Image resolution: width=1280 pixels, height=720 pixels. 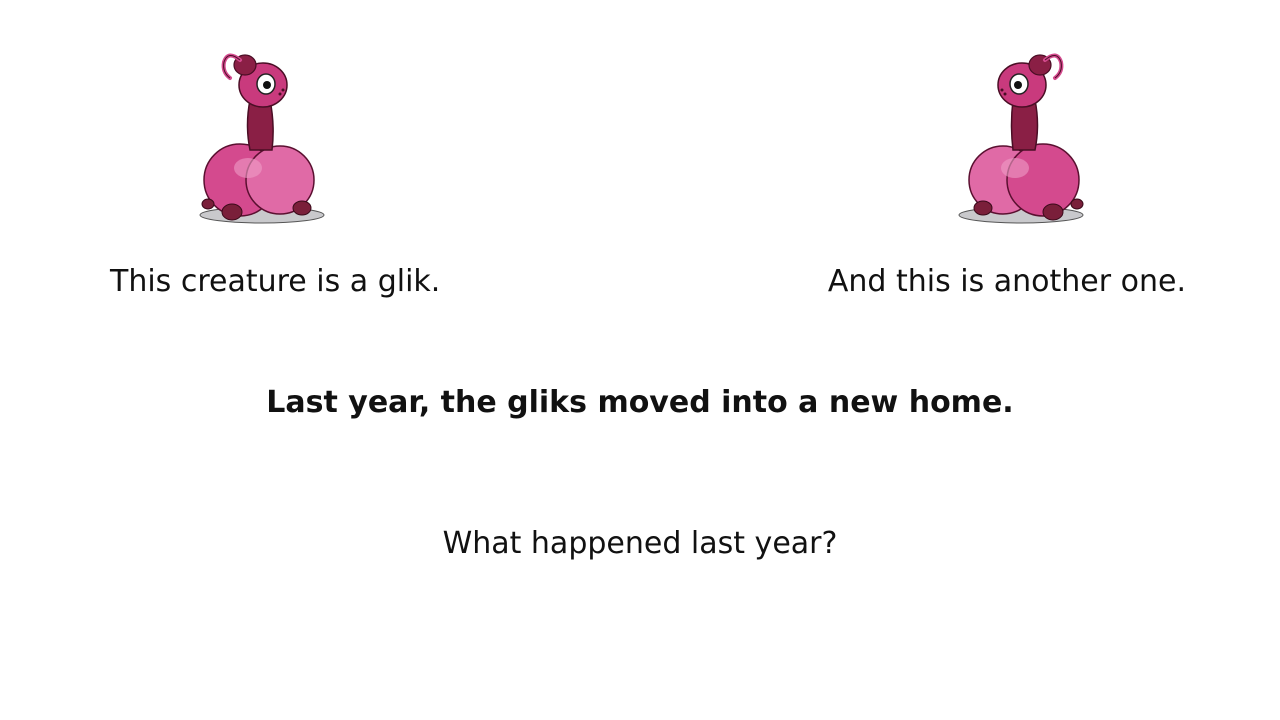 What do you see at coordinates (275, 281) in the screenshot?
I see `caption-left: This creature is a glik.` at bounding box center [275, 281].